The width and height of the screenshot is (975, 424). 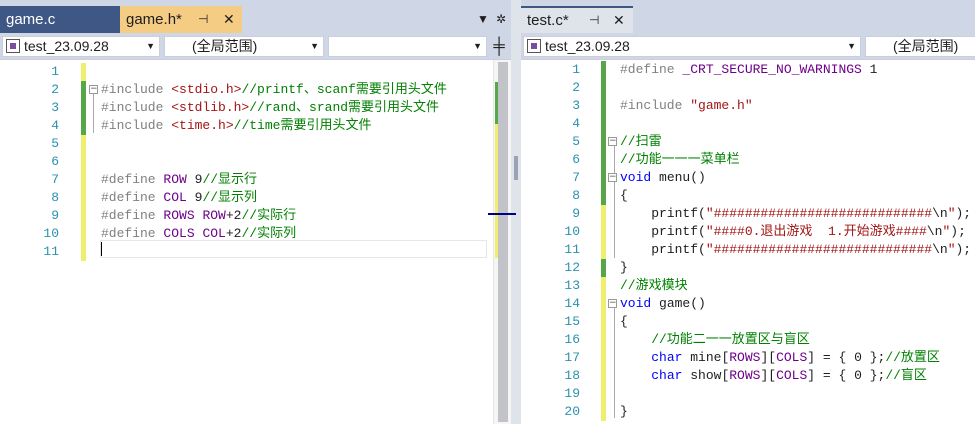 What do you see at coordinates (255, 180) in the screenshot?
I see `code-line: 7 #define ROW 9//显示行` at bounding box center [255, 180].